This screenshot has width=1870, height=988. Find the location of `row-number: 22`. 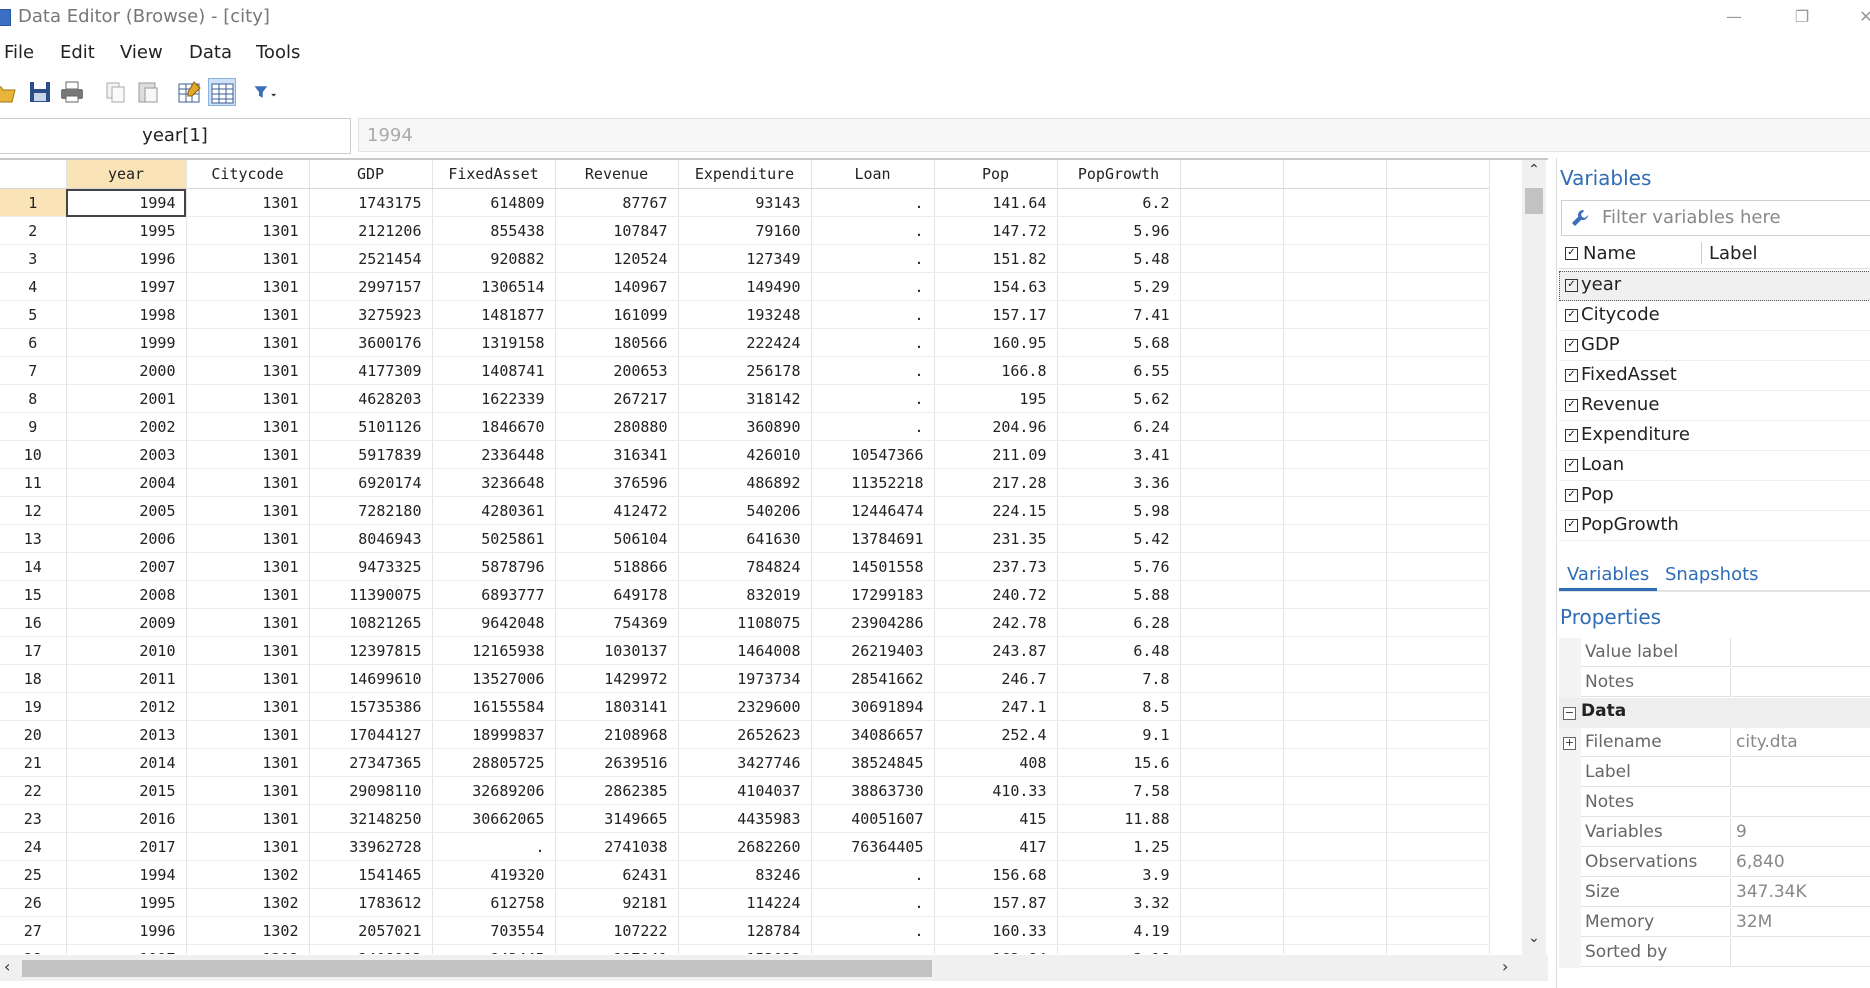

row-number: 22 is located at coordinates (33, 790).